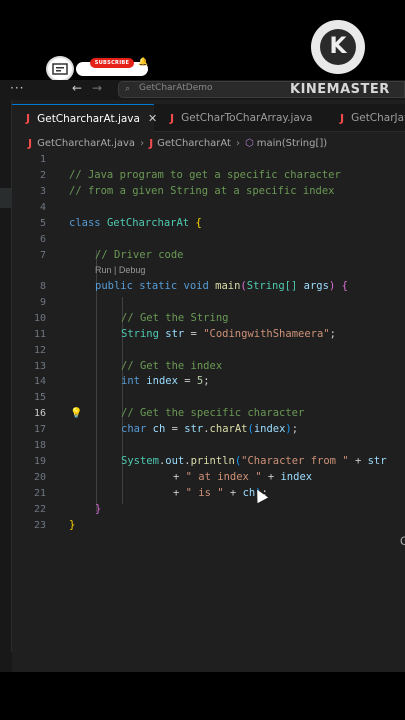 The image size is (405, 720). I want to click on more-dots-icon: ···, so click(17, 88).